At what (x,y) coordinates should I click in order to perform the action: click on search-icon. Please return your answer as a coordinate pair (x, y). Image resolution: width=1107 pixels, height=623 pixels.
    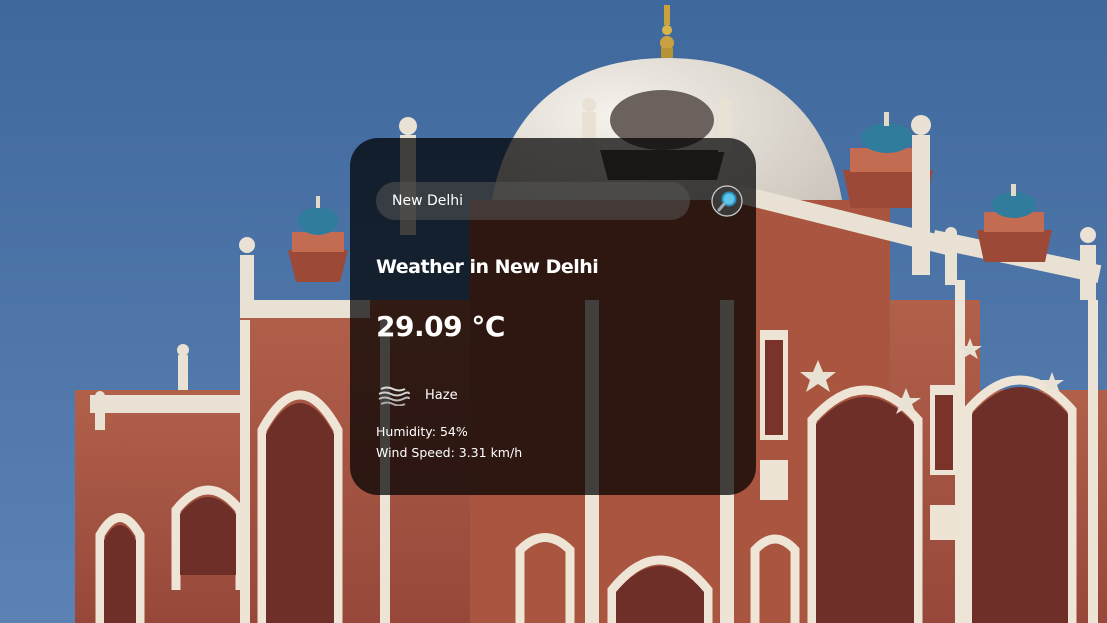
    Looking at the image, I should click on (727, 201).